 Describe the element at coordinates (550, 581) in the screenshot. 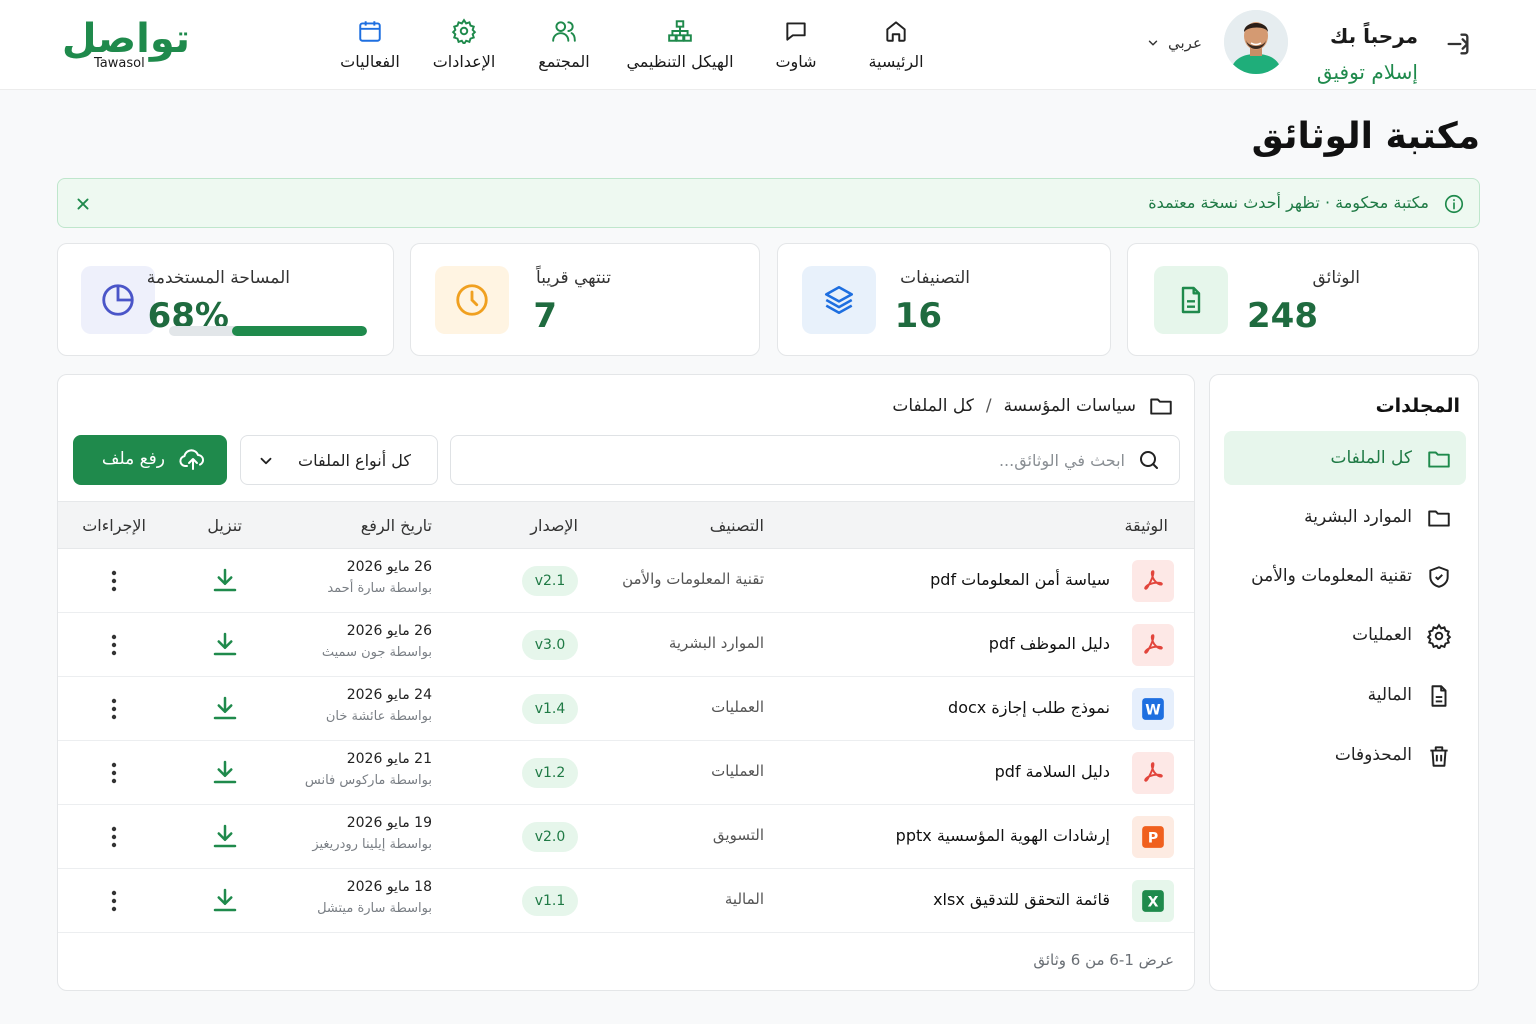

I see `version-badge: v2.1` at that location.